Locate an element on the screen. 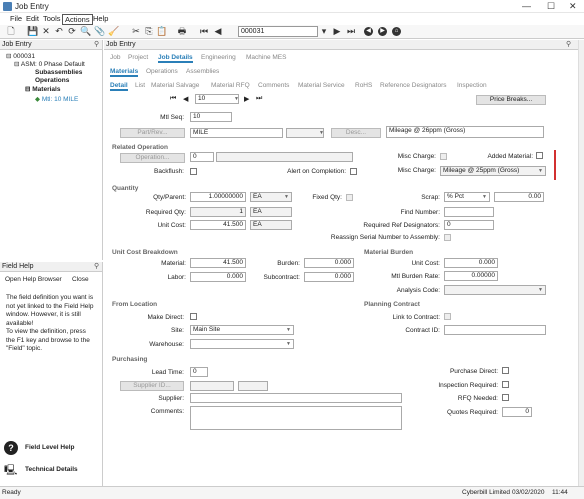 The image size is (584, 499). misc-charge-select: Mileage @ 25ppm (Gross) is located at coordinates (493, 171).